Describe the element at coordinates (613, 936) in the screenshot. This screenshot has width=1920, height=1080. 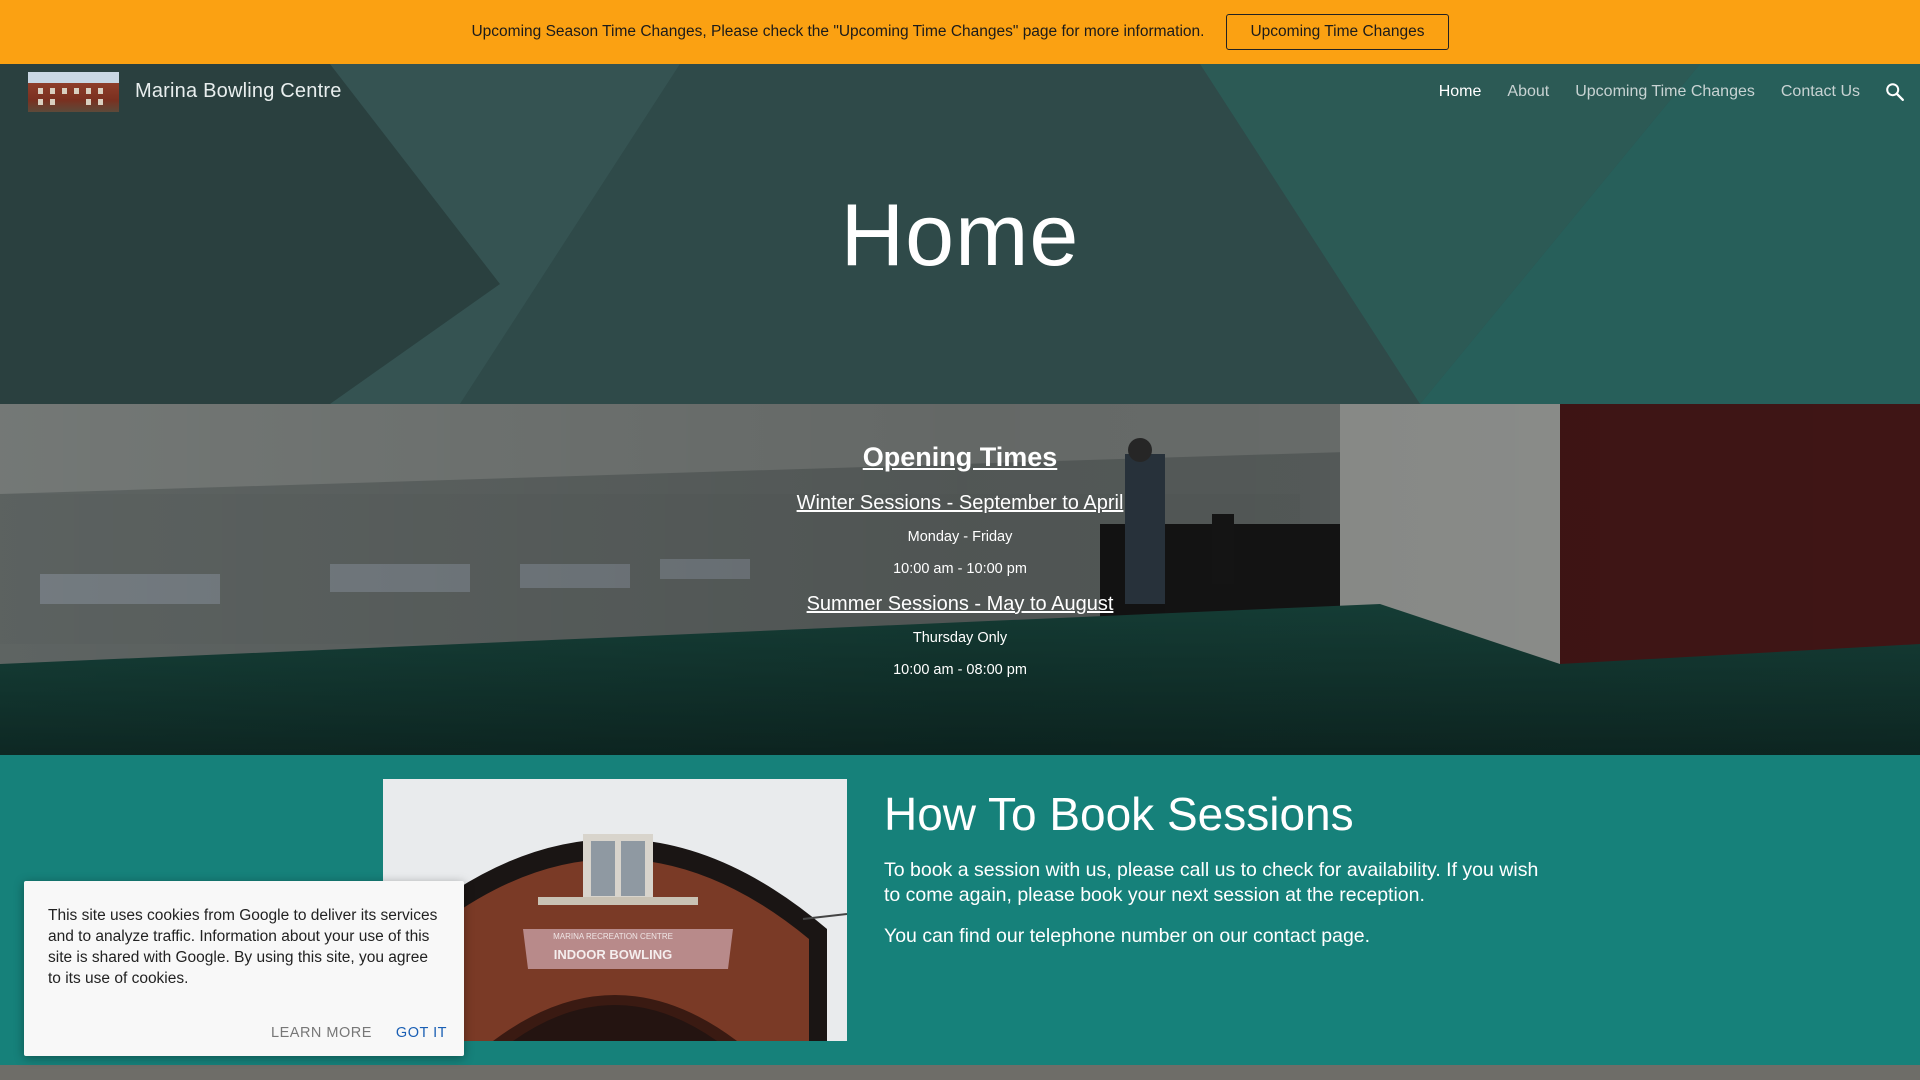
I see `sign-top: MARINA RECREATION CENTRE` at that location.